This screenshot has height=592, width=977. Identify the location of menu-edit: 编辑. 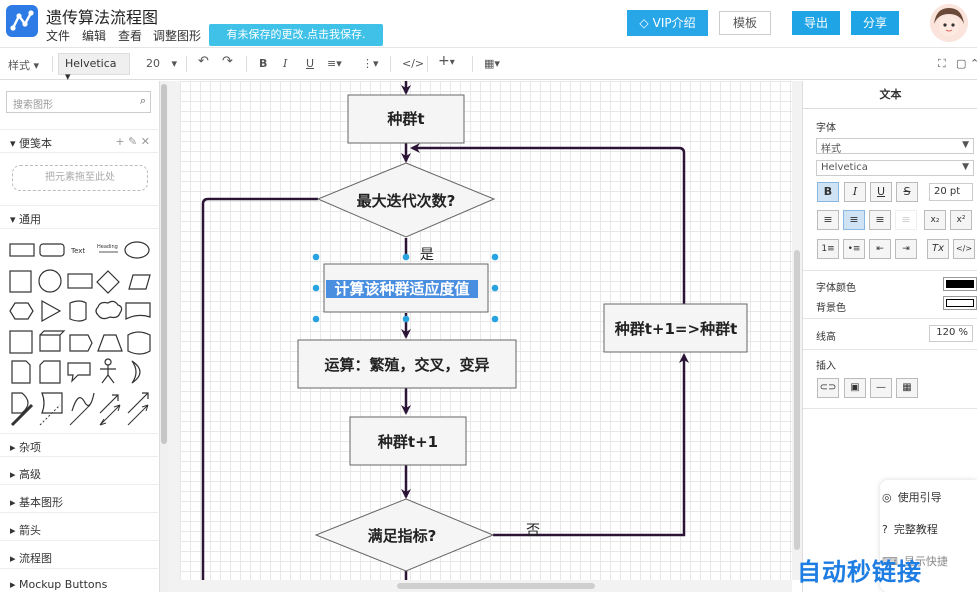
(94, 35).